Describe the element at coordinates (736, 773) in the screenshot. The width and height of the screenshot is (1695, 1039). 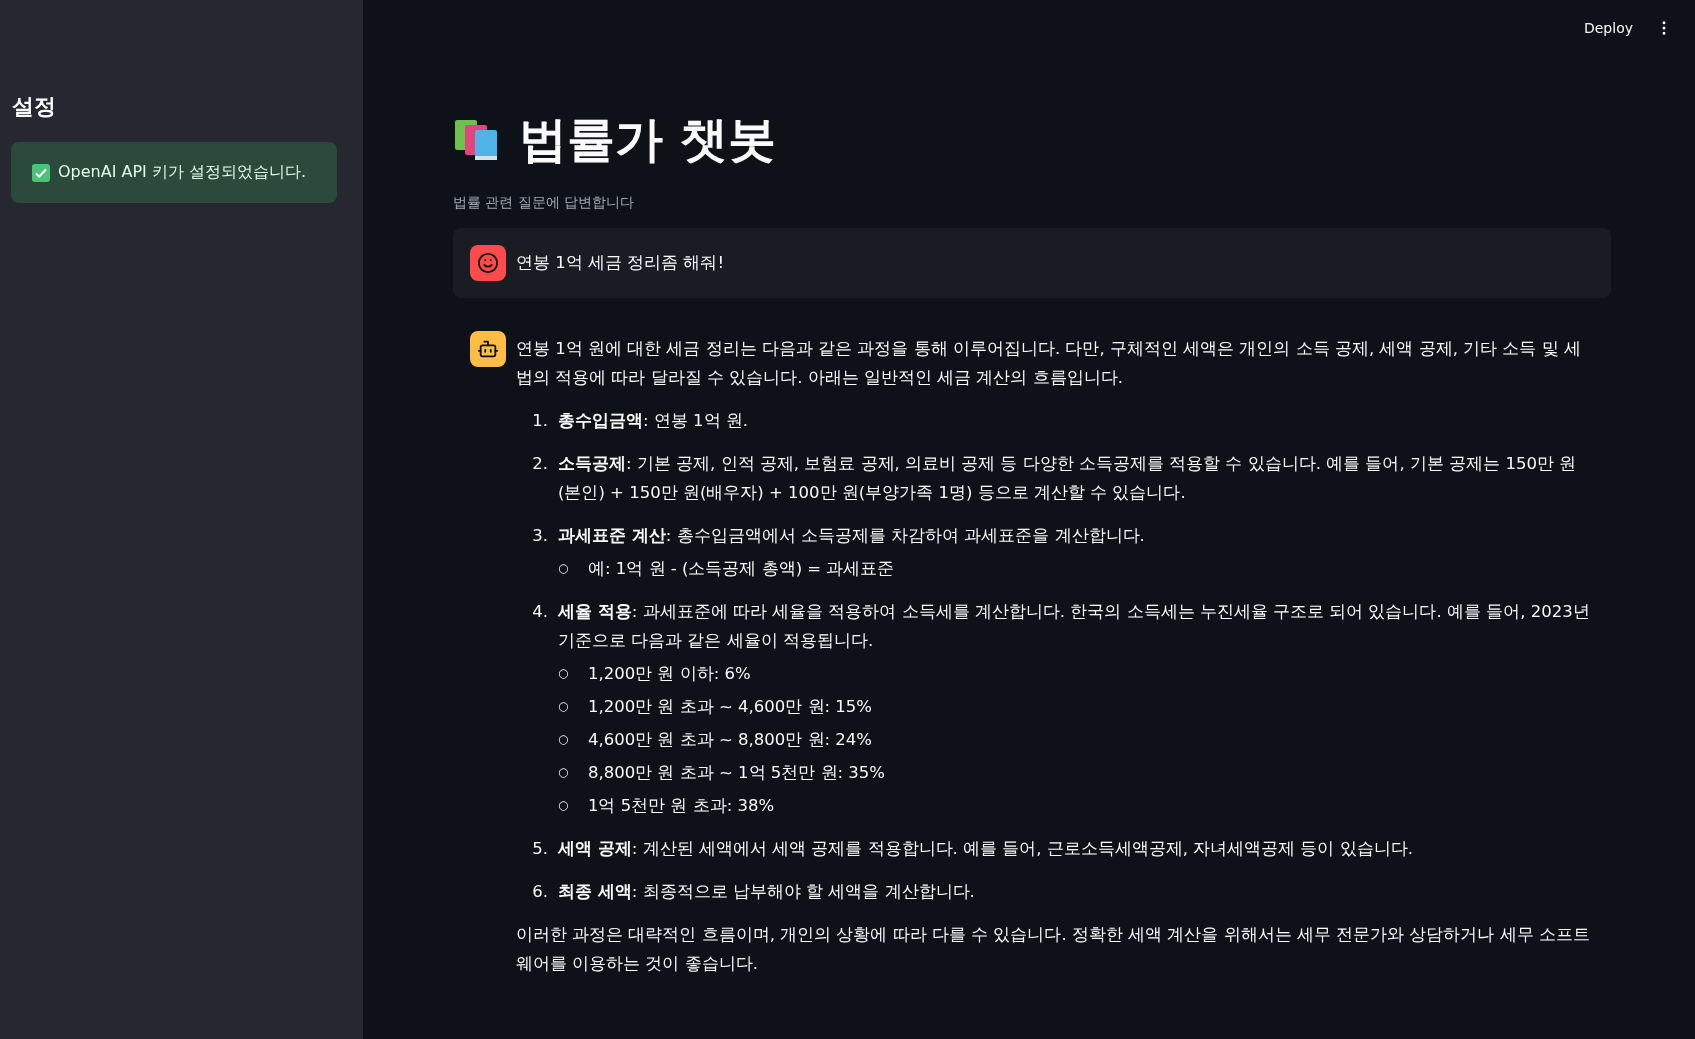
I see `sub-item-text: 8,800만 원 초과 ~ 1억 5천만 원: 35%` at that location.